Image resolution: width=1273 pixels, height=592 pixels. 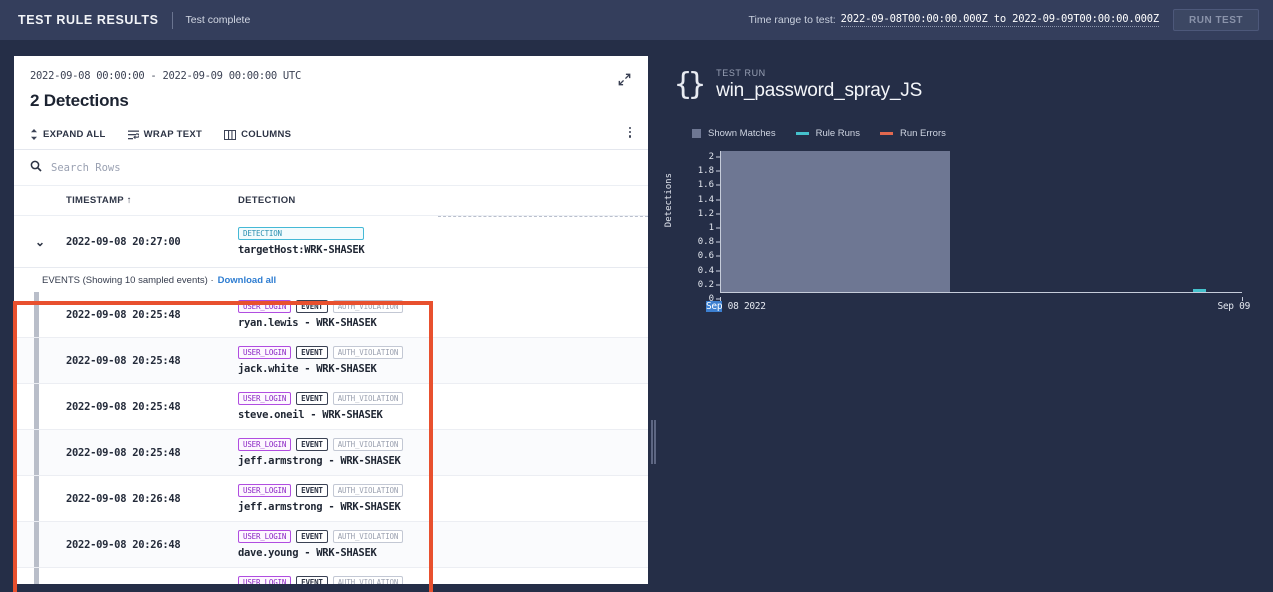 I want to click on chart-y-tick-label: 0.4, so click(x=705, y=270).